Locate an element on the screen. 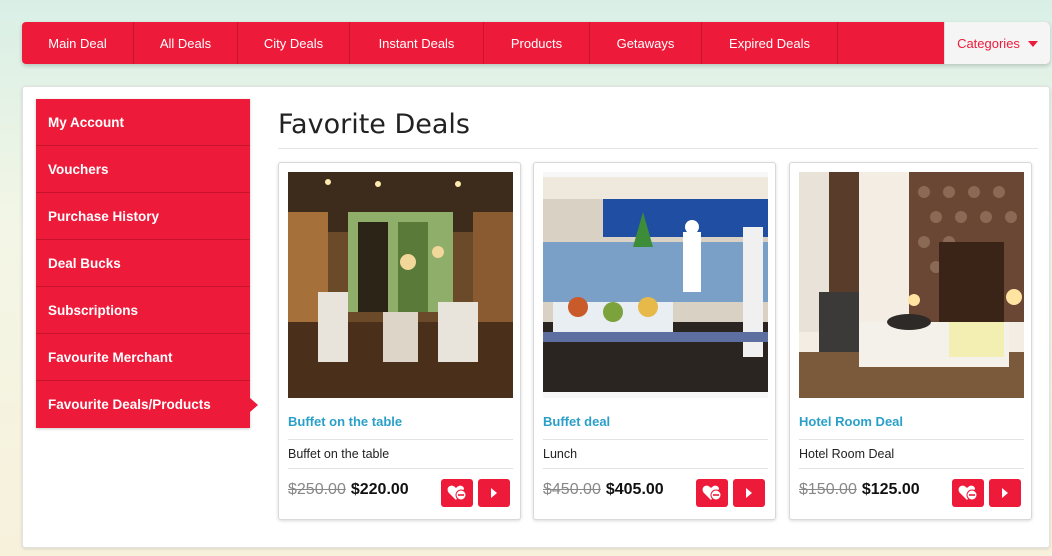 This screenshot has width=1052, height=556. nav-label: All Deals is located at coordinates (185, 43).